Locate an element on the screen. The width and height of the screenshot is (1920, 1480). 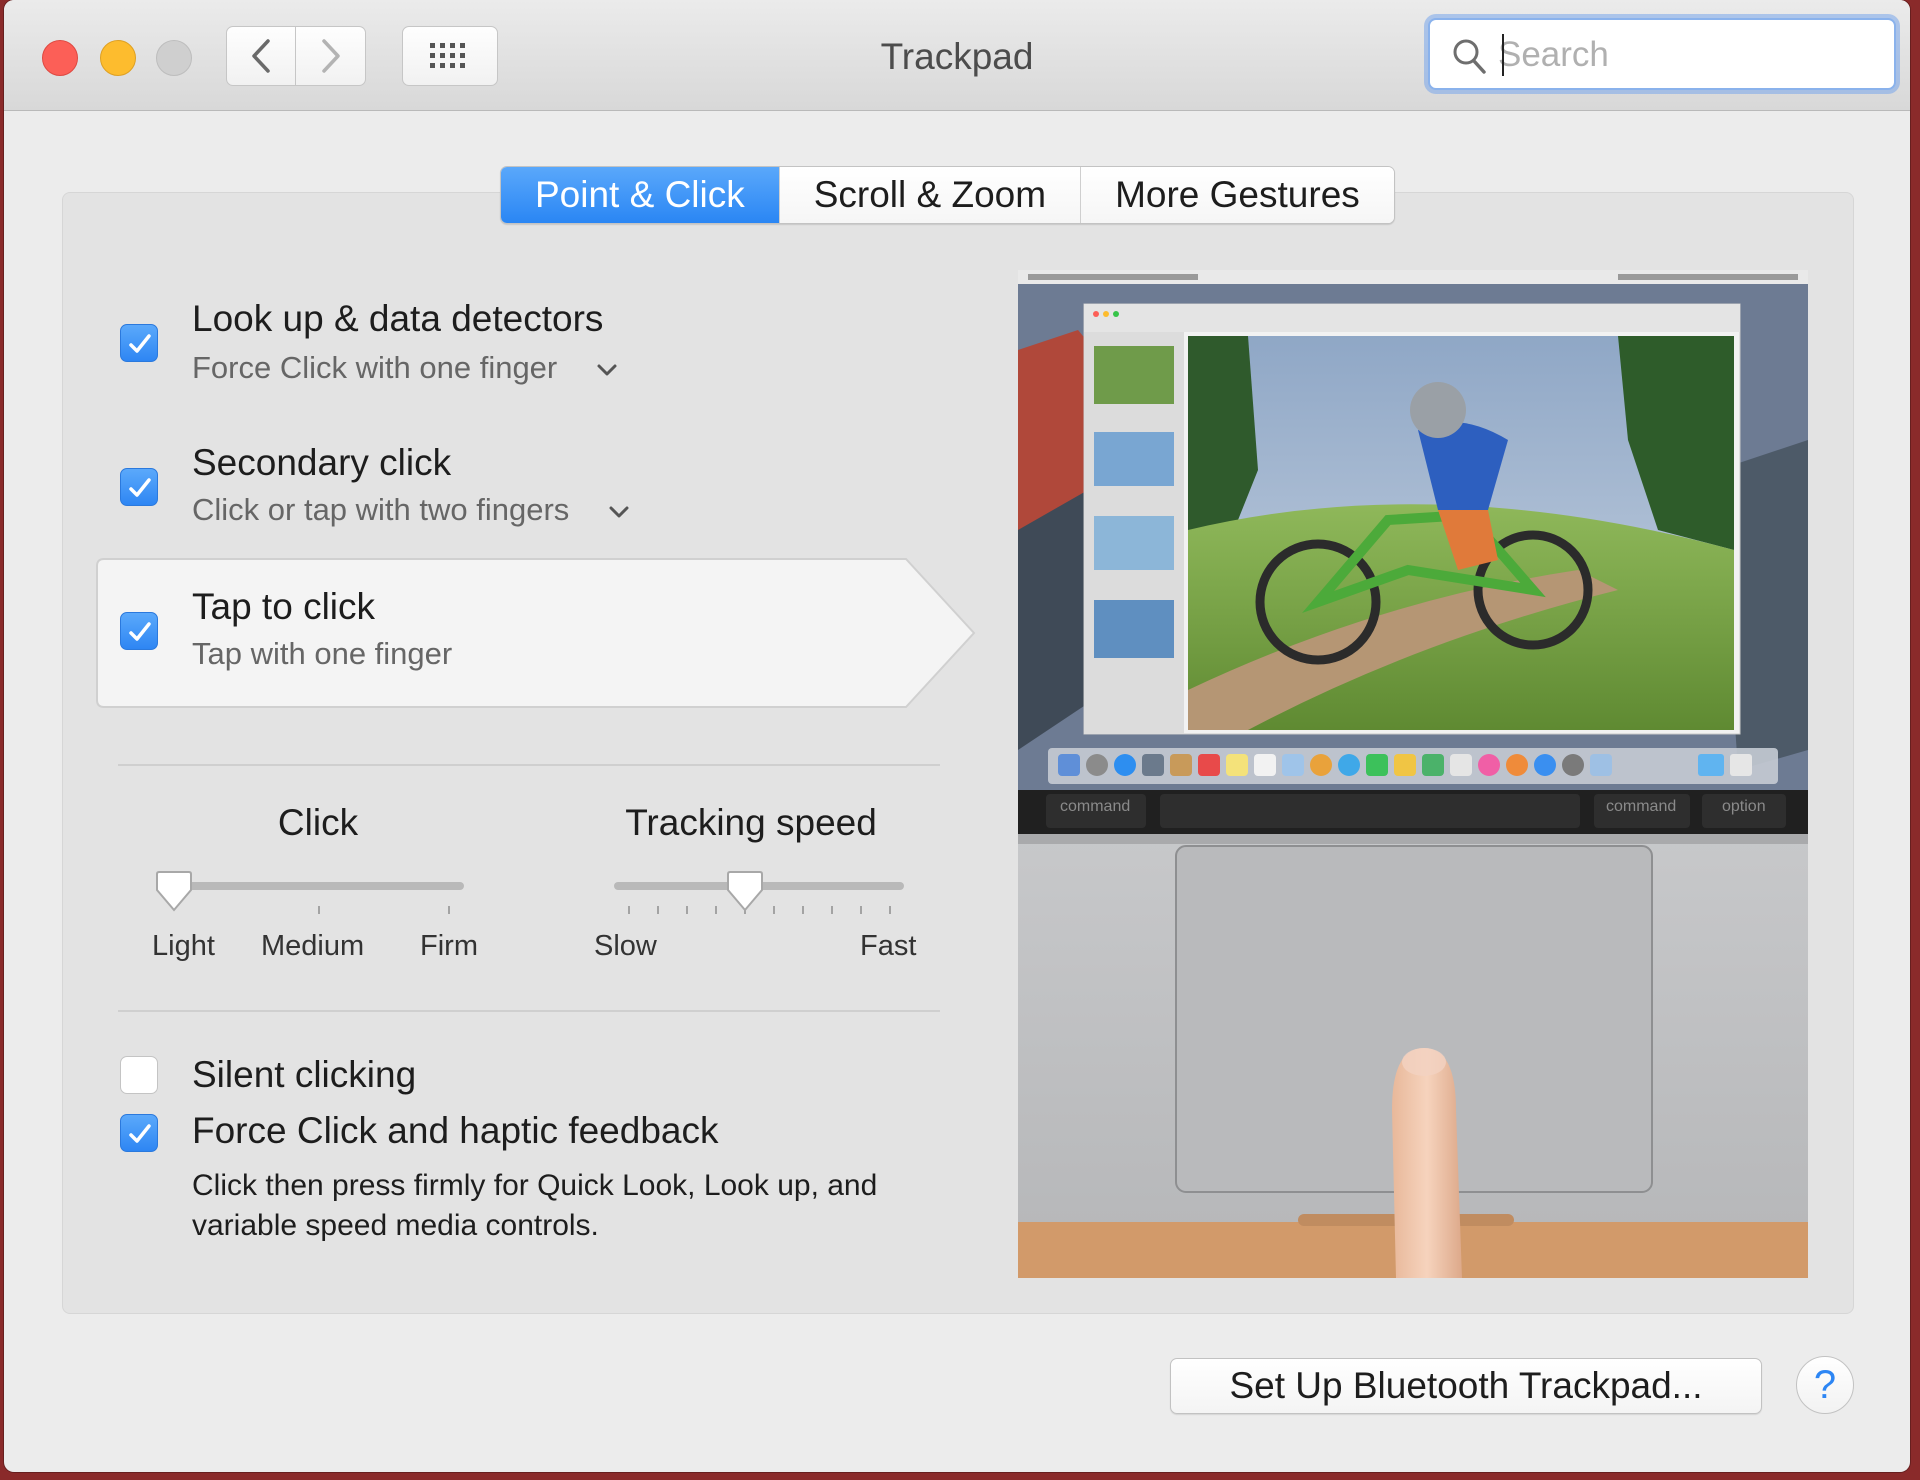
key-command-right: command is located at coordinates (1641, 806).